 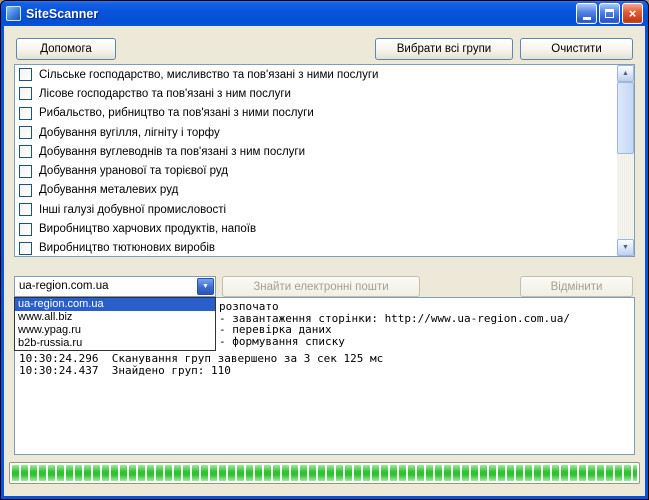 What do you see at coordinates (64, 286) in the screenshot?
I see `site-combobox-value: ua-region.com.ua` at bounding box center [64, 286].